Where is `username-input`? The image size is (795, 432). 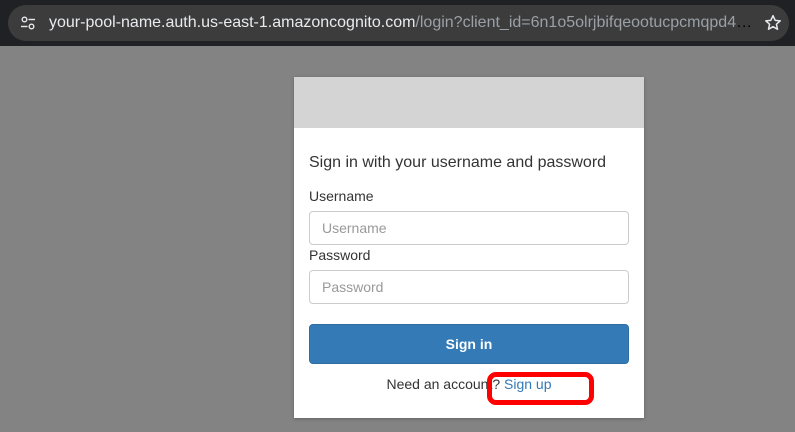
username-input is located at coordinates (469, 228).